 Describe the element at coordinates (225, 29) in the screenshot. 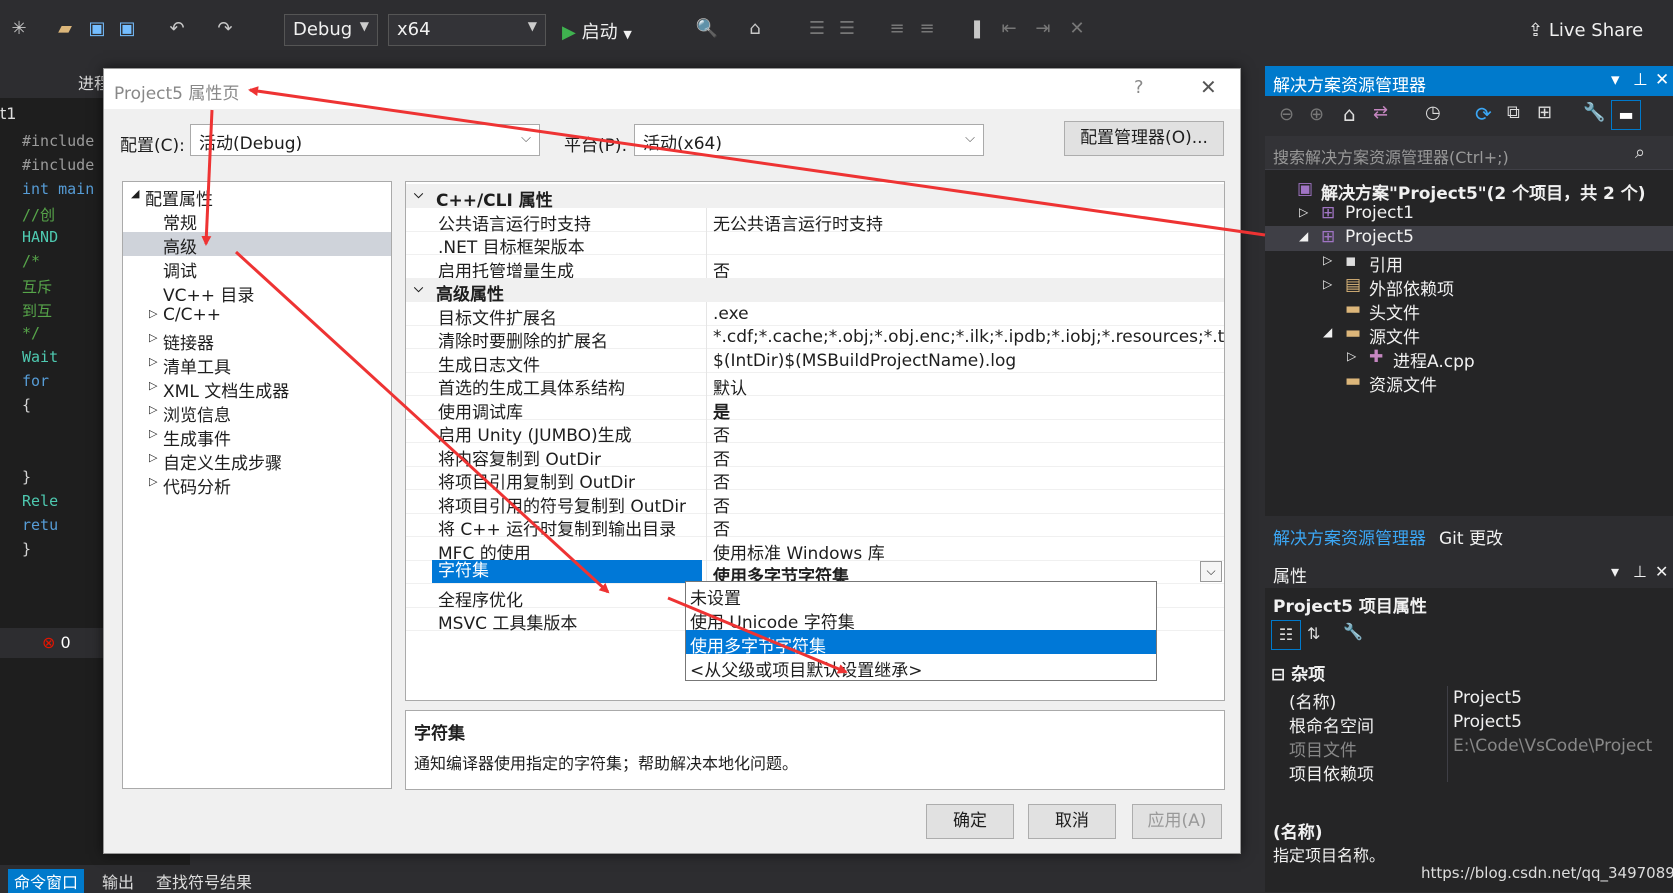

I see `redo-icon: ↷` at that location.